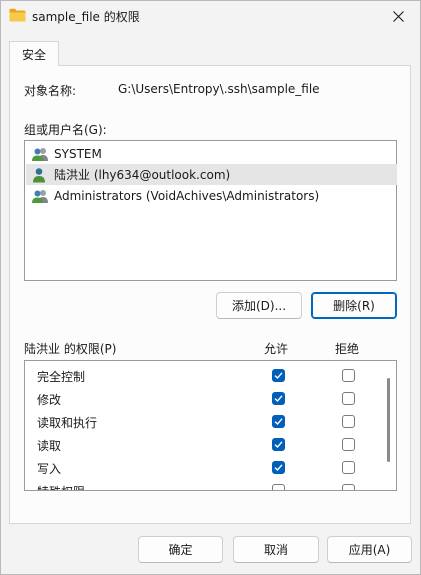 The height and width of the screenshot is (575, 421). Describe the element at coordinates (203, 484) in the screenshot. I see `permission-row: 特殊权限` at that location.